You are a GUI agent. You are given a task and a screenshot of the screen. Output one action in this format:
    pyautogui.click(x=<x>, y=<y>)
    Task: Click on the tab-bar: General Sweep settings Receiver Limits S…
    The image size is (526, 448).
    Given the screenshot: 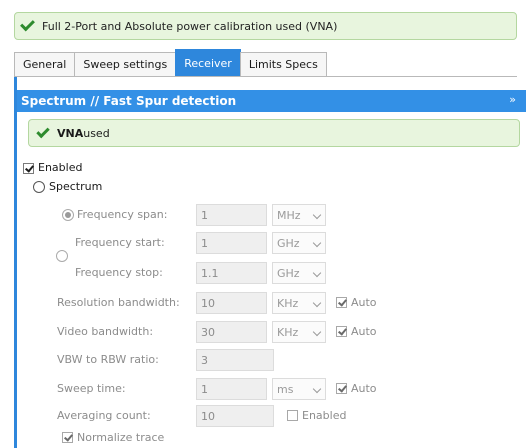 What is the action you would take?
    pyautogui.click(x=170, y=62)
    